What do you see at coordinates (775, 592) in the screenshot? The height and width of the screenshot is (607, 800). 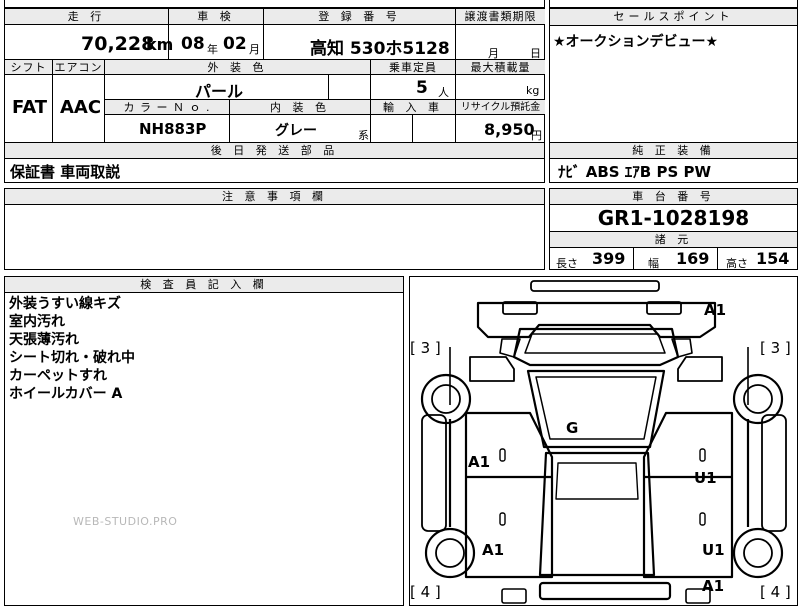 I see `tire-mark-rr: [ 4 ]` at bounding box center [775, 592].